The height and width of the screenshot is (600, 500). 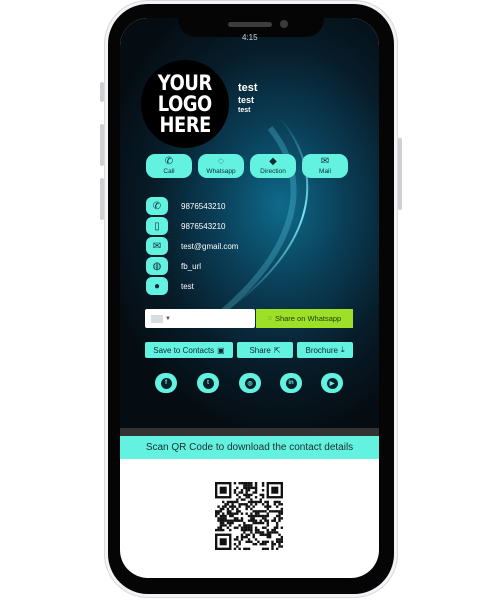 I want to click on direction-button: ◆ Direction, so click(x=273, y=166).